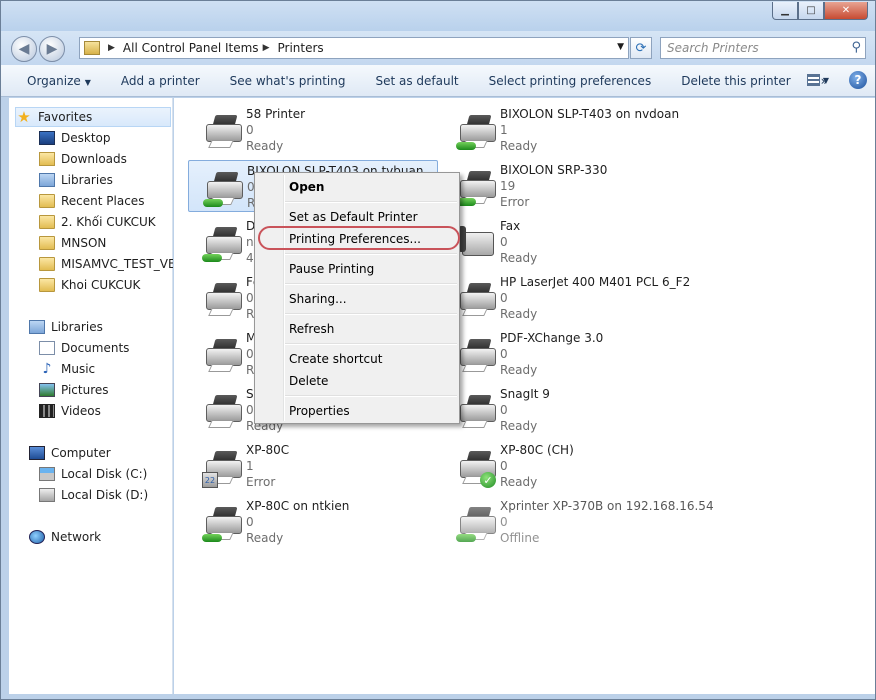 This screenshot has height=700, width=876. I want to click on add-printer-button: Add a printer, so click(160, 81).